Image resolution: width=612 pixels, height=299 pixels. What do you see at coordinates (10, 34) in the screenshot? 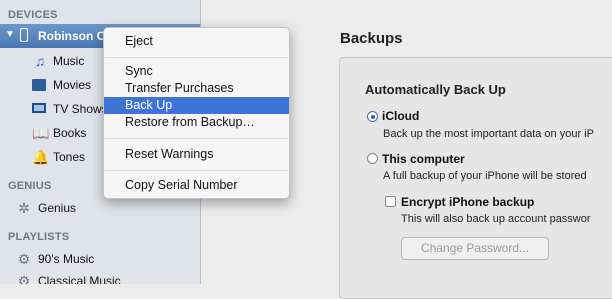
I see `disclosure-triangle-icon: ▼` at bounding box center [10, 34].